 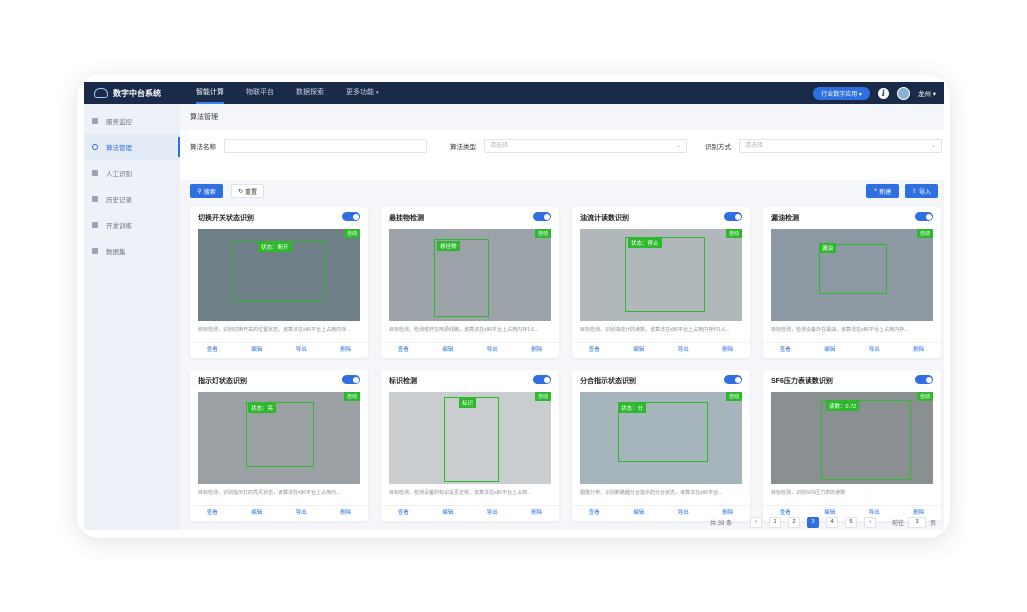 I want to click on nav-item-more: 更多功能 ▾, so click(x=362, y=93).